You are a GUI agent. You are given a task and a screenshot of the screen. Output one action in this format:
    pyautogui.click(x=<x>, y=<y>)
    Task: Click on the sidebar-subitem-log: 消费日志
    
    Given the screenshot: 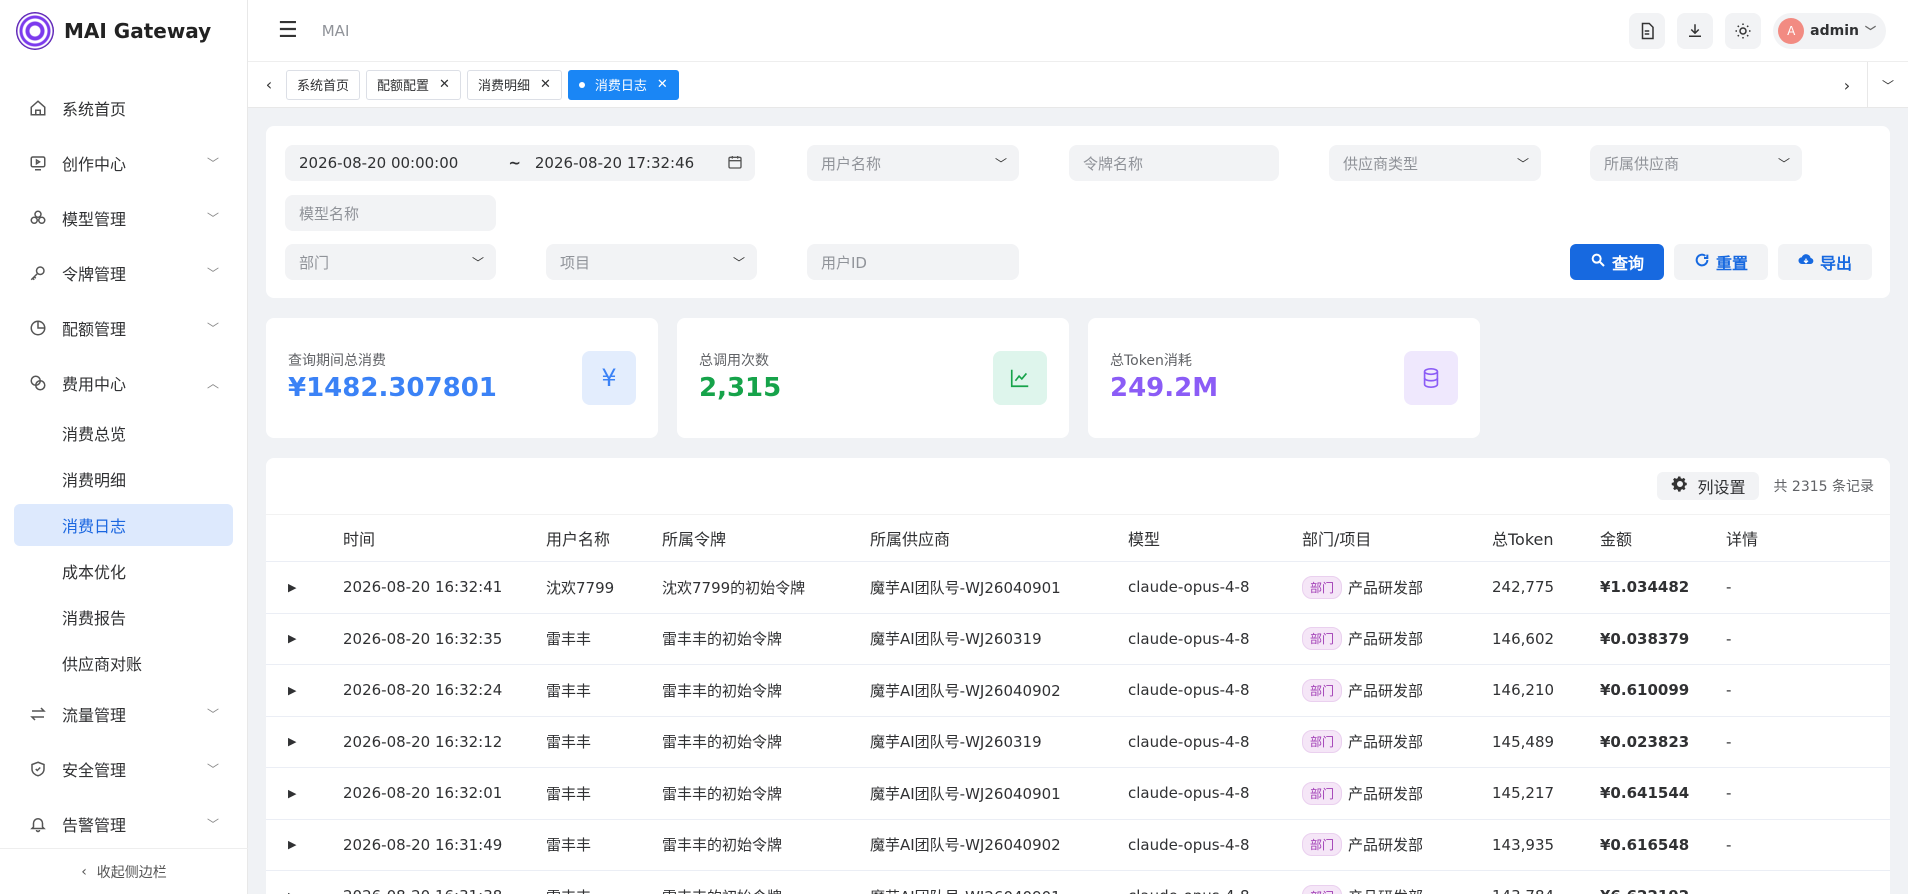 What is the action you would take?
    pyautogui.click(x=123, y=525)
    